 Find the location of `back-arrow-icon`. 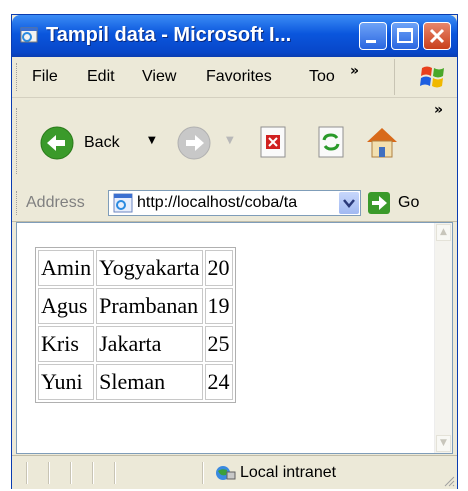

back-arrow-icon is located at coordinates (57, 143).